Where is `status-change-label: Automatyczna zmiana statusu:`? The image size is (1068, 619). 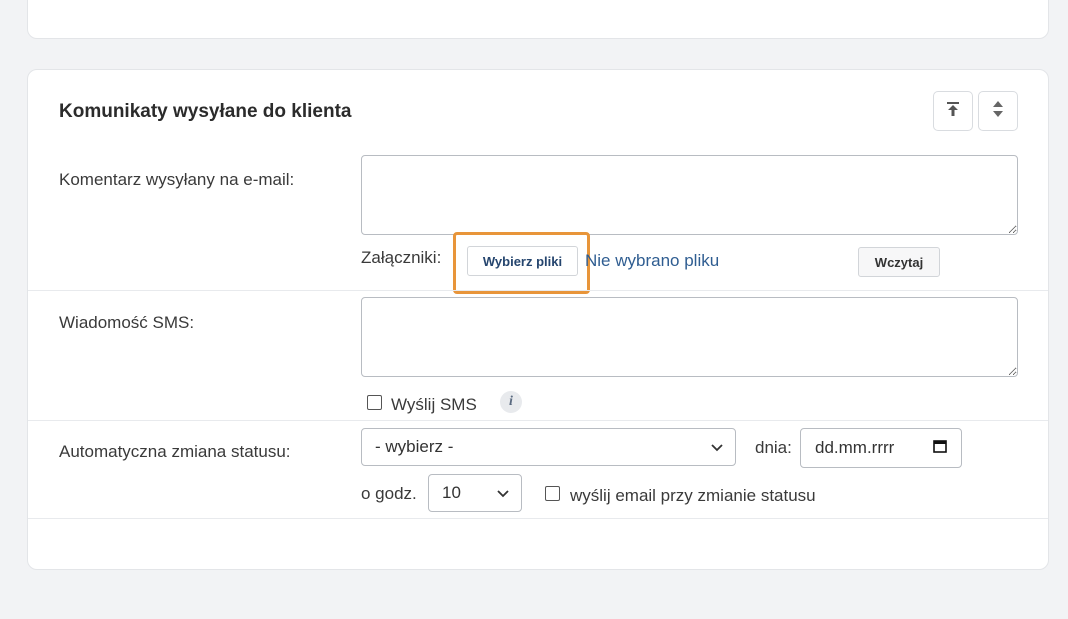
status-change-label: Automatyczna zmiana statusu: is located at coordinates (175, 451).